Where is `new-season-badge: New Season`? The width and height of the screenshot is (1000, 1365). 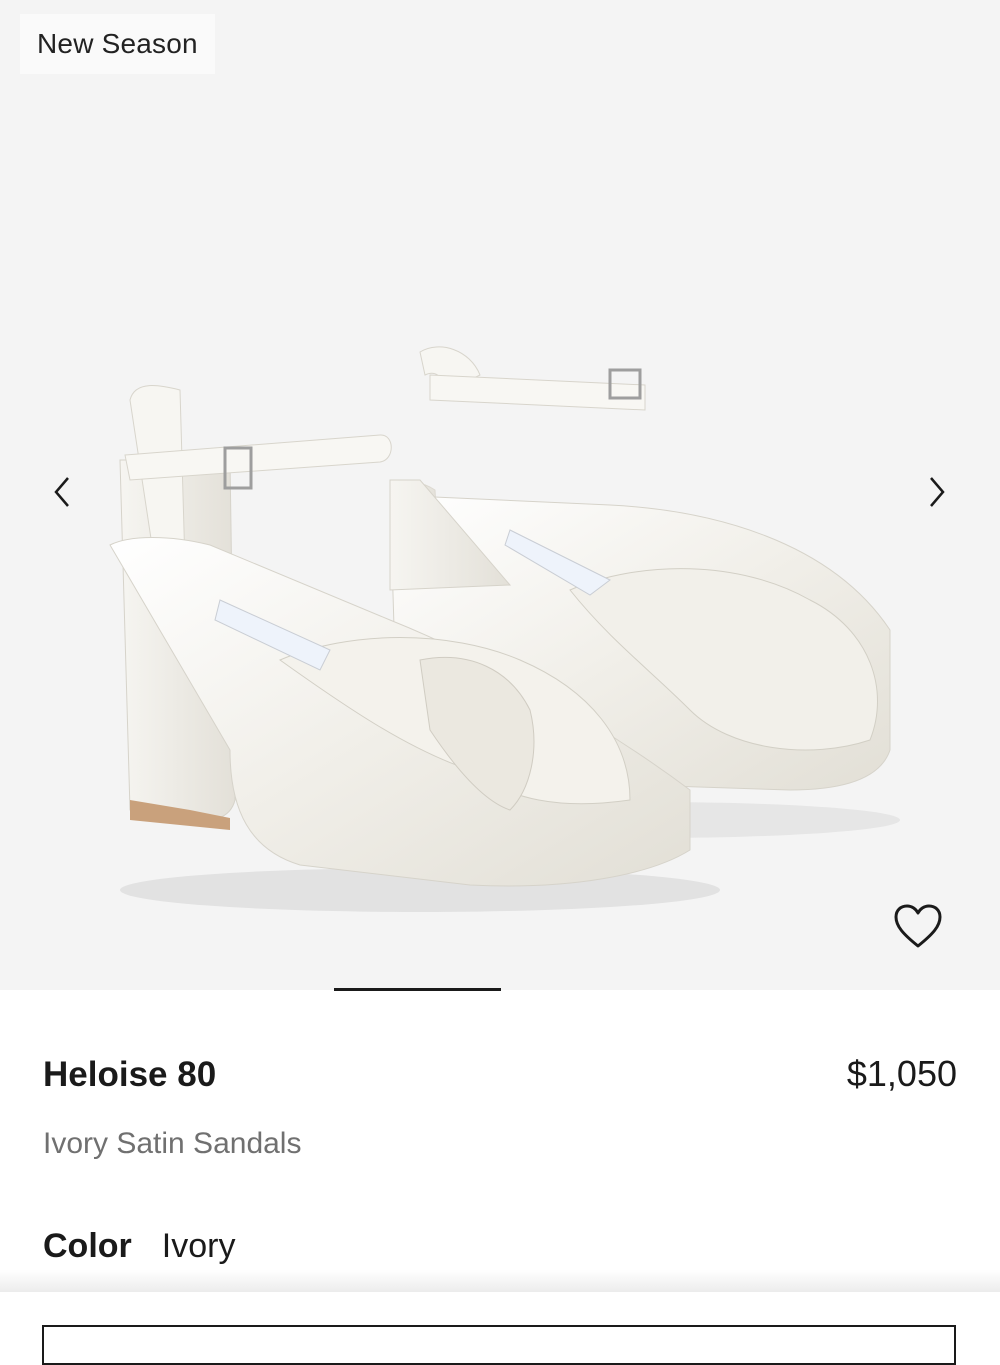
new-season-badge: New Season is located at coordinates (117, 44).